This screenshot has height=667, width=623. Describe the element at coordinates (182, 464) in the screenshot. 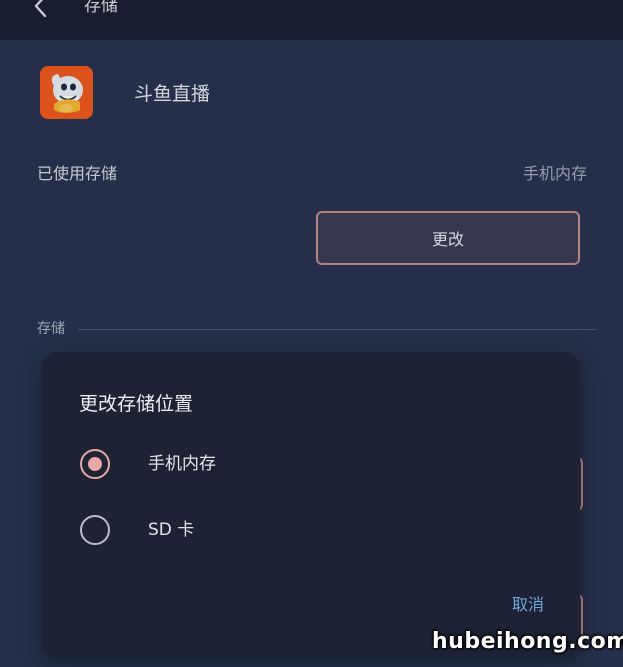

I see `storage-option-label: 手机内存` at that location.